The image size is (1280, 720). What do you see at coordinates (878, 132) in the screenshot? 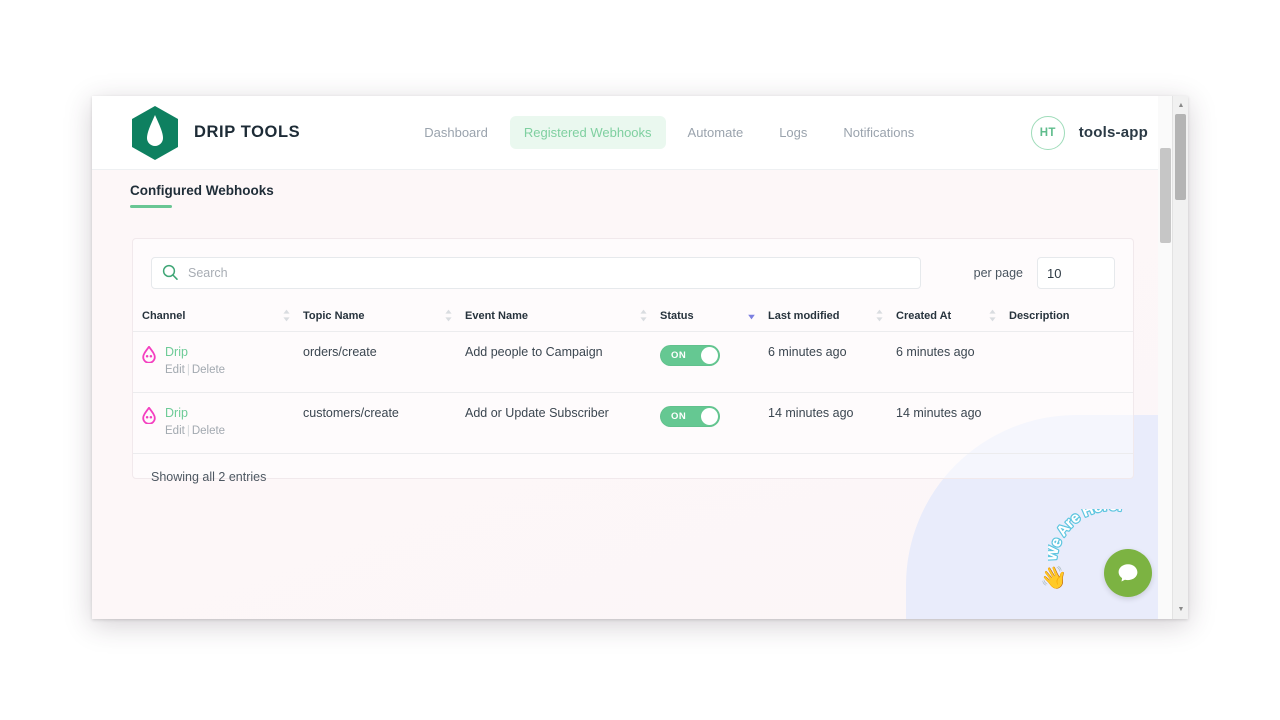
I see `nav-item-notifications: Notifications` at bounding box center [878, 132].